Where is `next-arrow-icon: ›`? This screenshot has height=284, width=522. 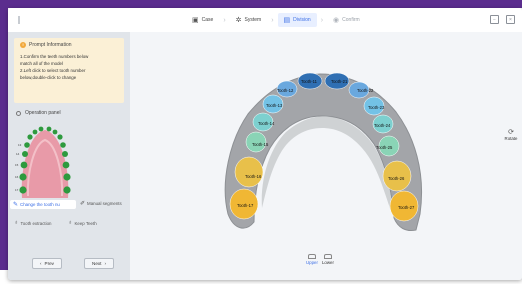 next-arrow-icon: › is located at coordinates (105, 263).